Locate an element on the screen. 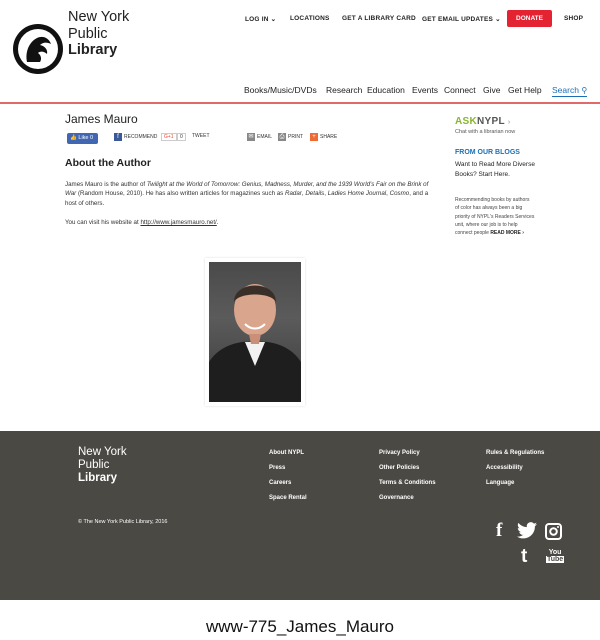  copyright-text: © The New York Public Library, 2016 is located at coordinates (123, 522).